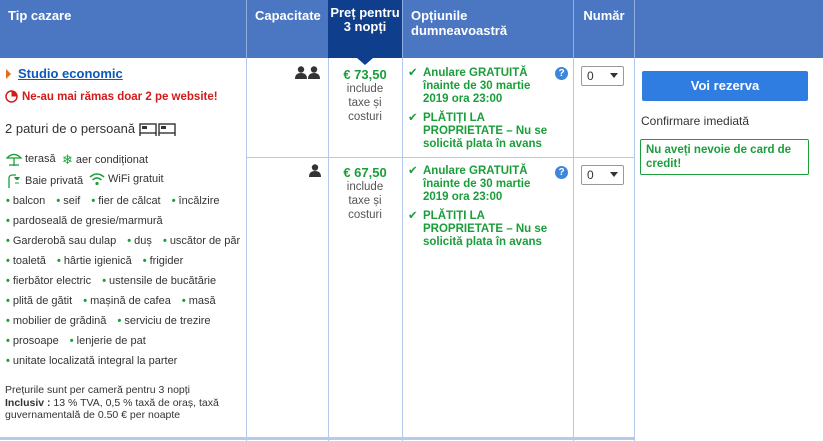 This screenshot has width=823, height=441. I want to click on amenity-row: • toaletă • hârtie igienică • frigider, so click(95, 261).